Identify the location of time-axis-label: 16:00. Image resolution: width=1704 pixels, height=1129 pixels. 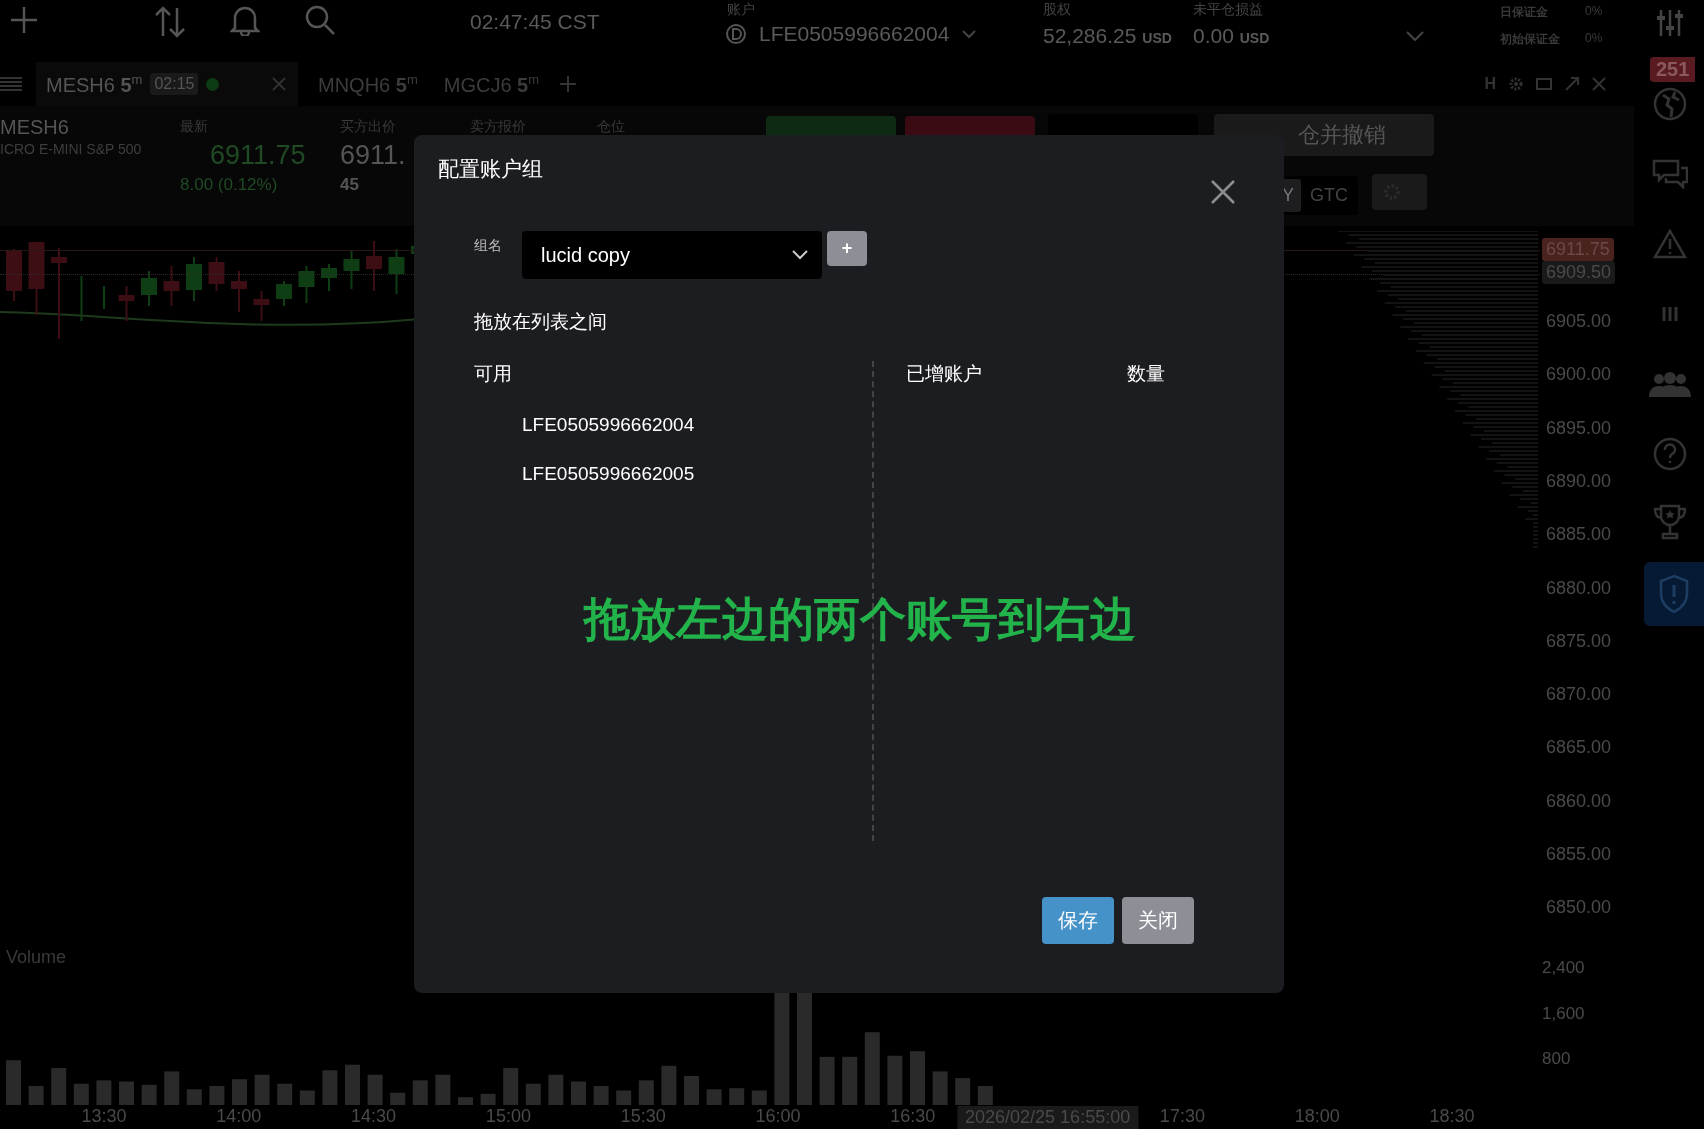
(778, 1116).